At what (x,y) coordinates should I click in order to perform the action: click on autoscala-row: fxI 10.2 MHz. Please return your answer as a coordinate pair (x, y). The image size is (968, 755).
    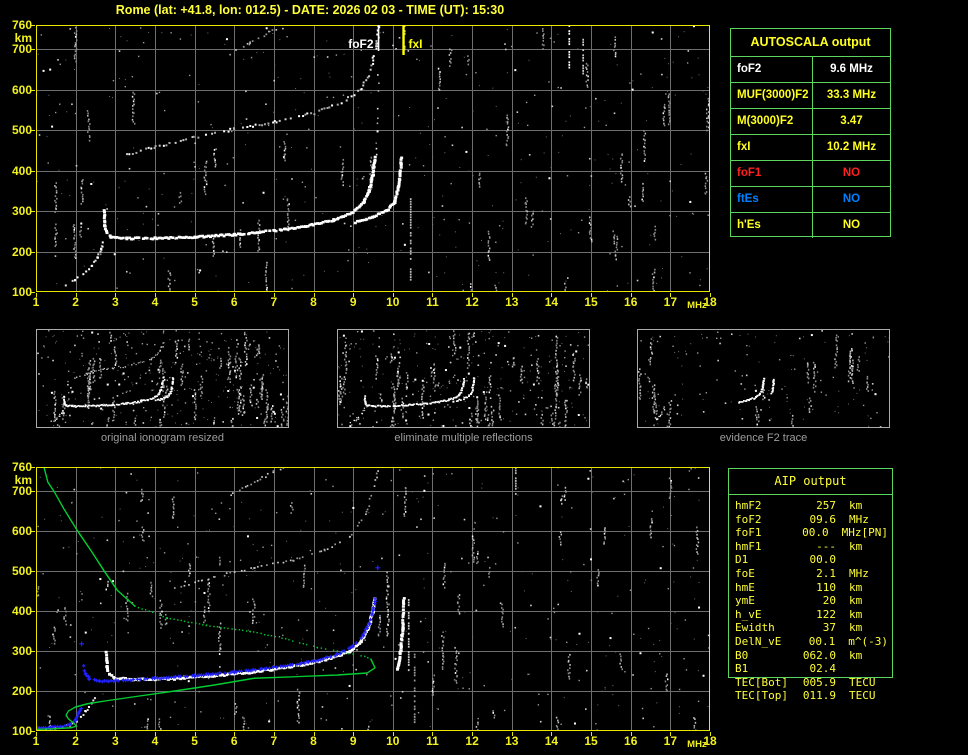
    Looking at the image, I should click on (810, 147).